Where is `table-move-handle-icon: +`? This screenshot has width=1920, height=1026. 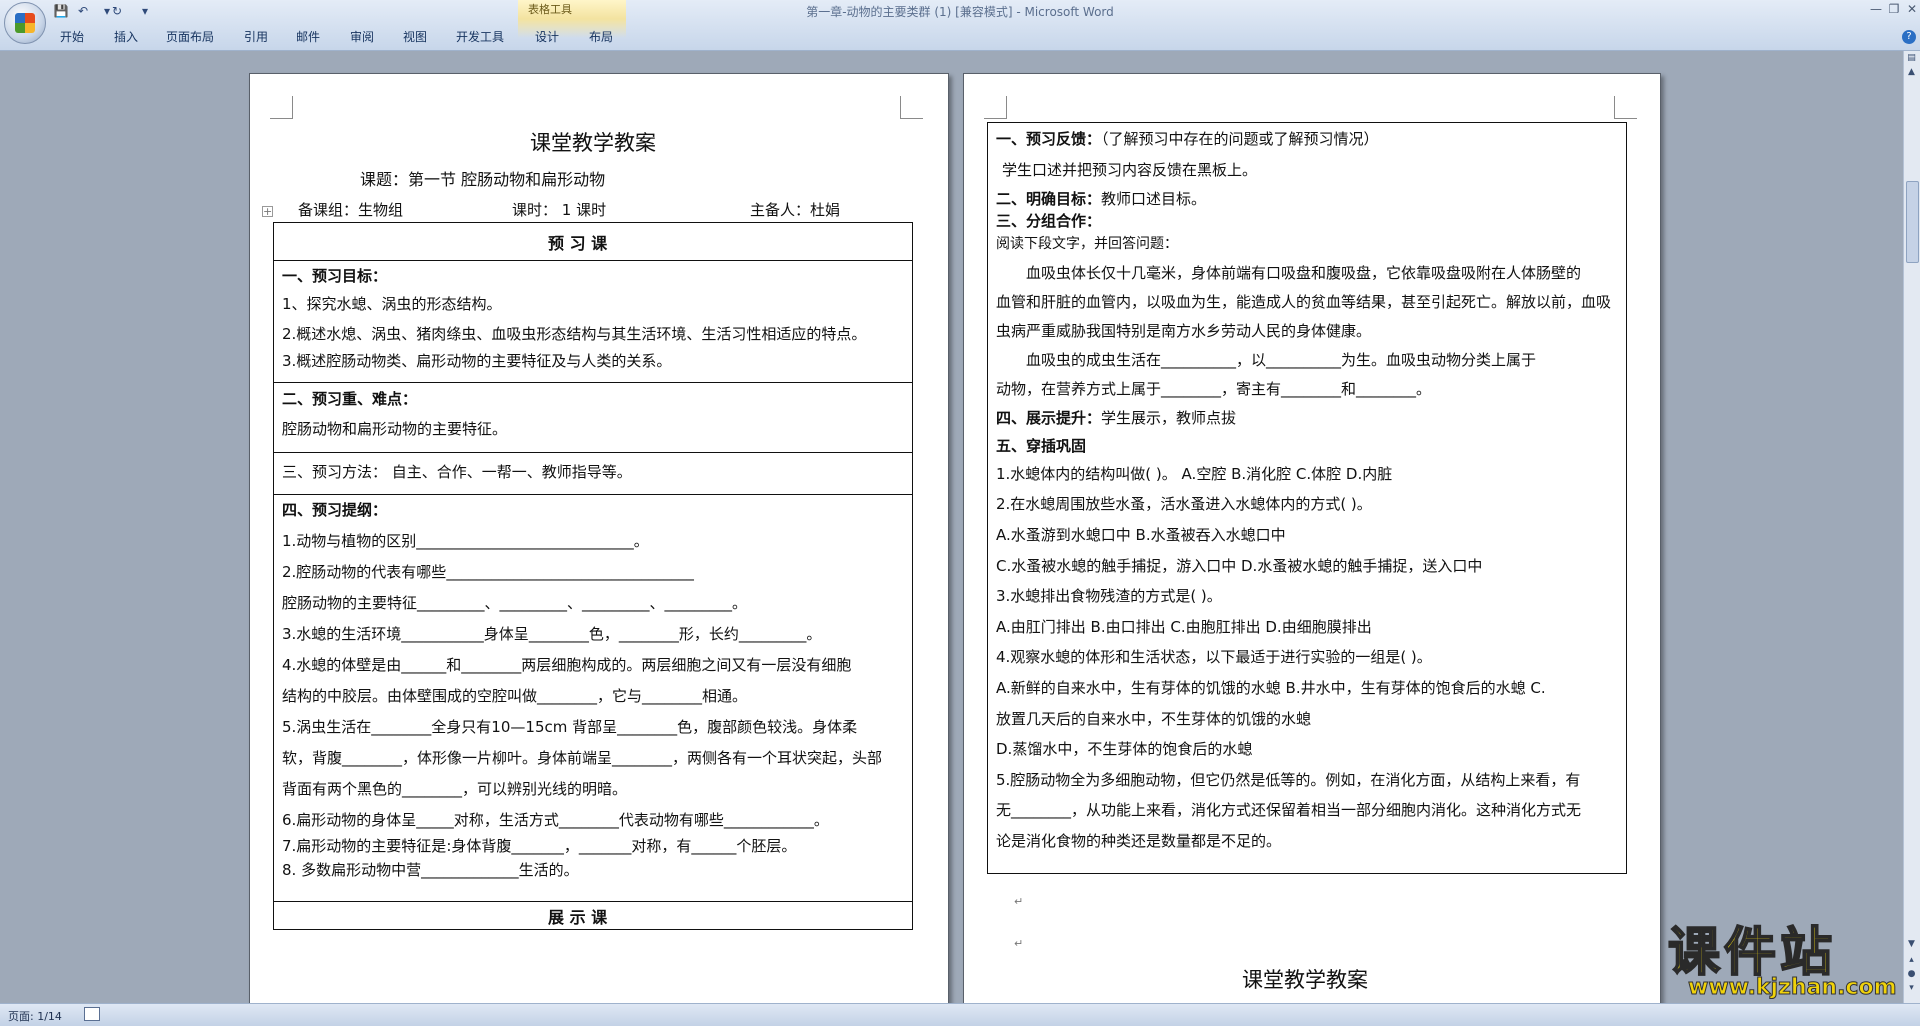
table-move-handle-icon: + is located at coordinates (267, 211).